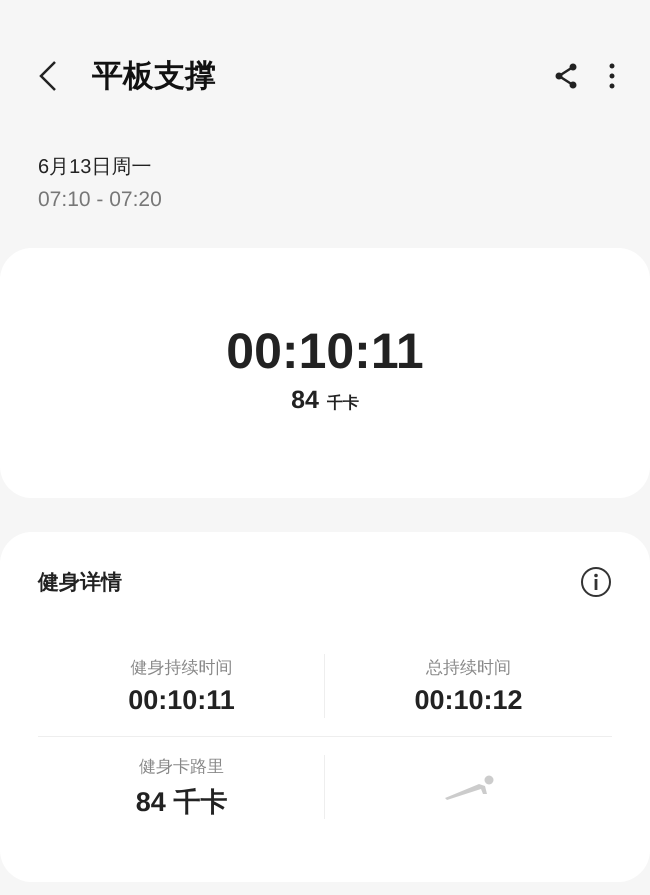 The image size is (650, 895). I want to click on workout-date: 6月13日周一, so click(95, 167).